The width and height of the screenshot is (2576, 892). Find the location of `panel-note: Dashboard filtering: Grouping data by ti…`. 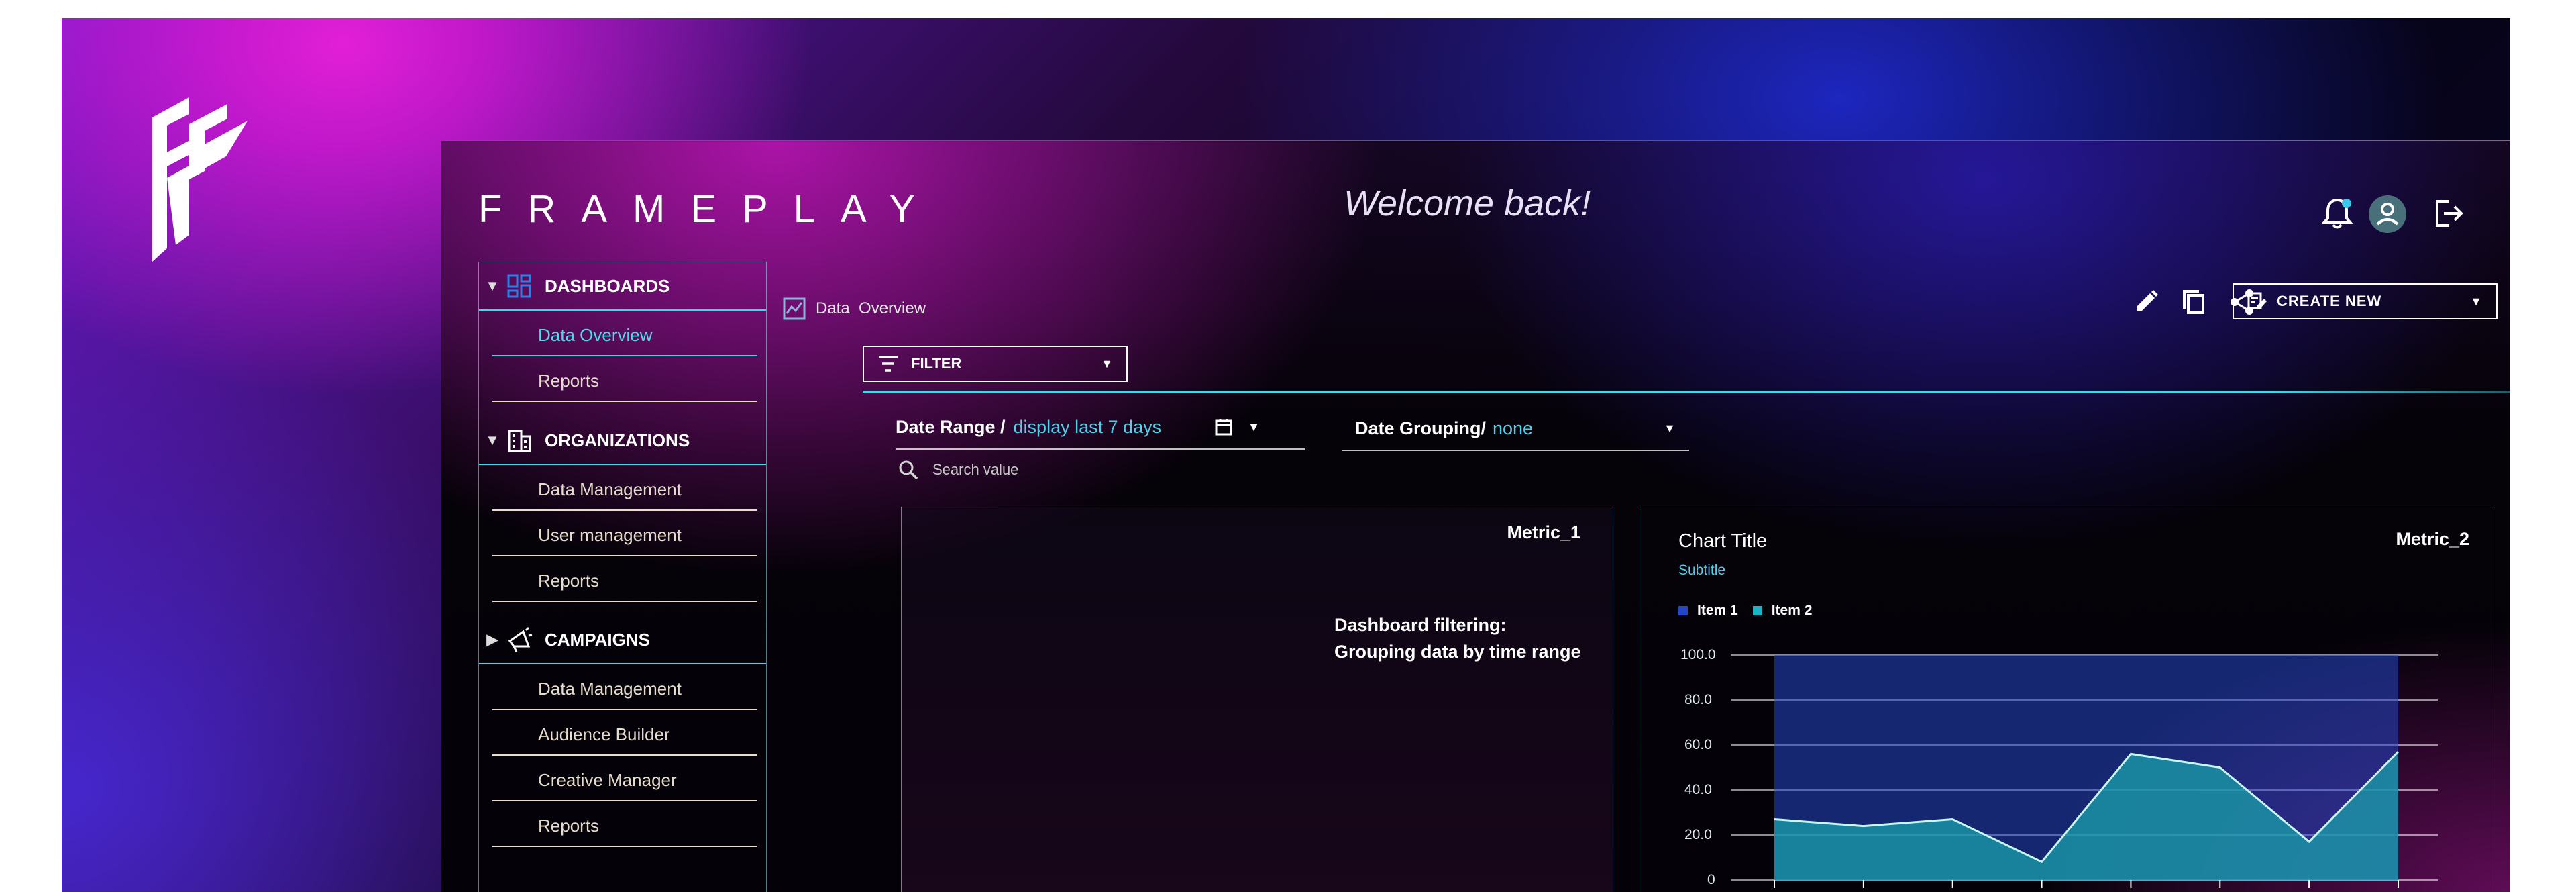

panel-note: Dashboard filtering: Grouping data by ti… is located at coordinates (1457, 638).